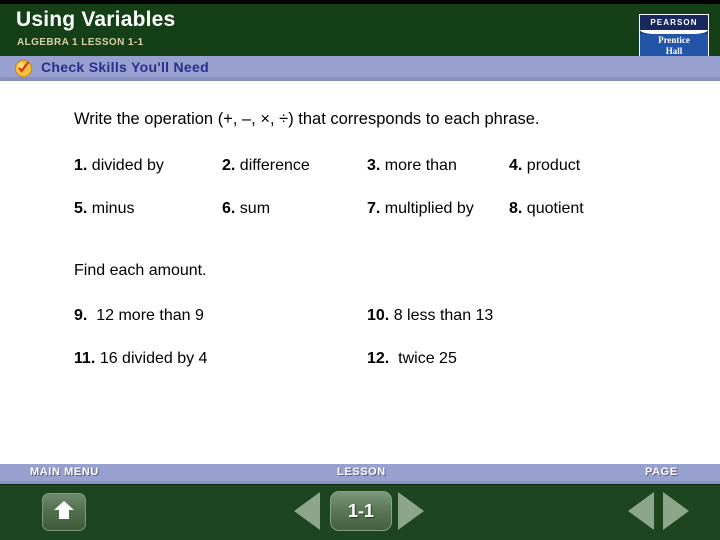 The width and height of the screenshot is (720, 540). What do you see at coordinates (674, 45) in the screenshot?
I see `logo-prentice-hall-text: Prentice Hall` at bounding box center [674, 45].